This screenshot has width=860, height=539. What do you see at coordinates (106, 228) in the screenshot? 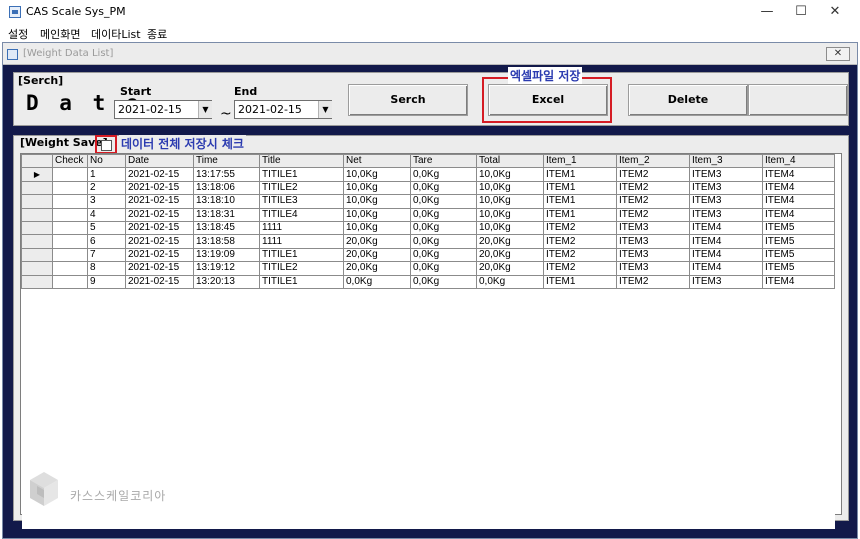
I see `table-cell: 5` at bounding box center [106, 228].